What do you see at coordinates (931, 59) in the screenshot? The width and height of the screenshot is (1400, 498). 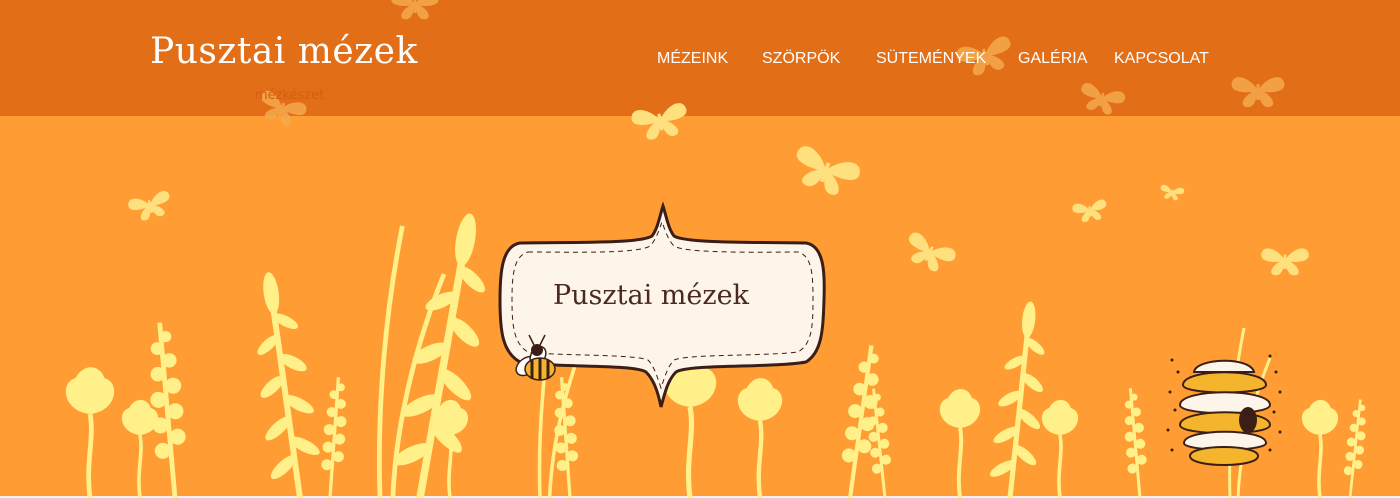 I see `nav-item-sutemenyek: SÜTEMÉNYEK` at bounding box center [931, 59].